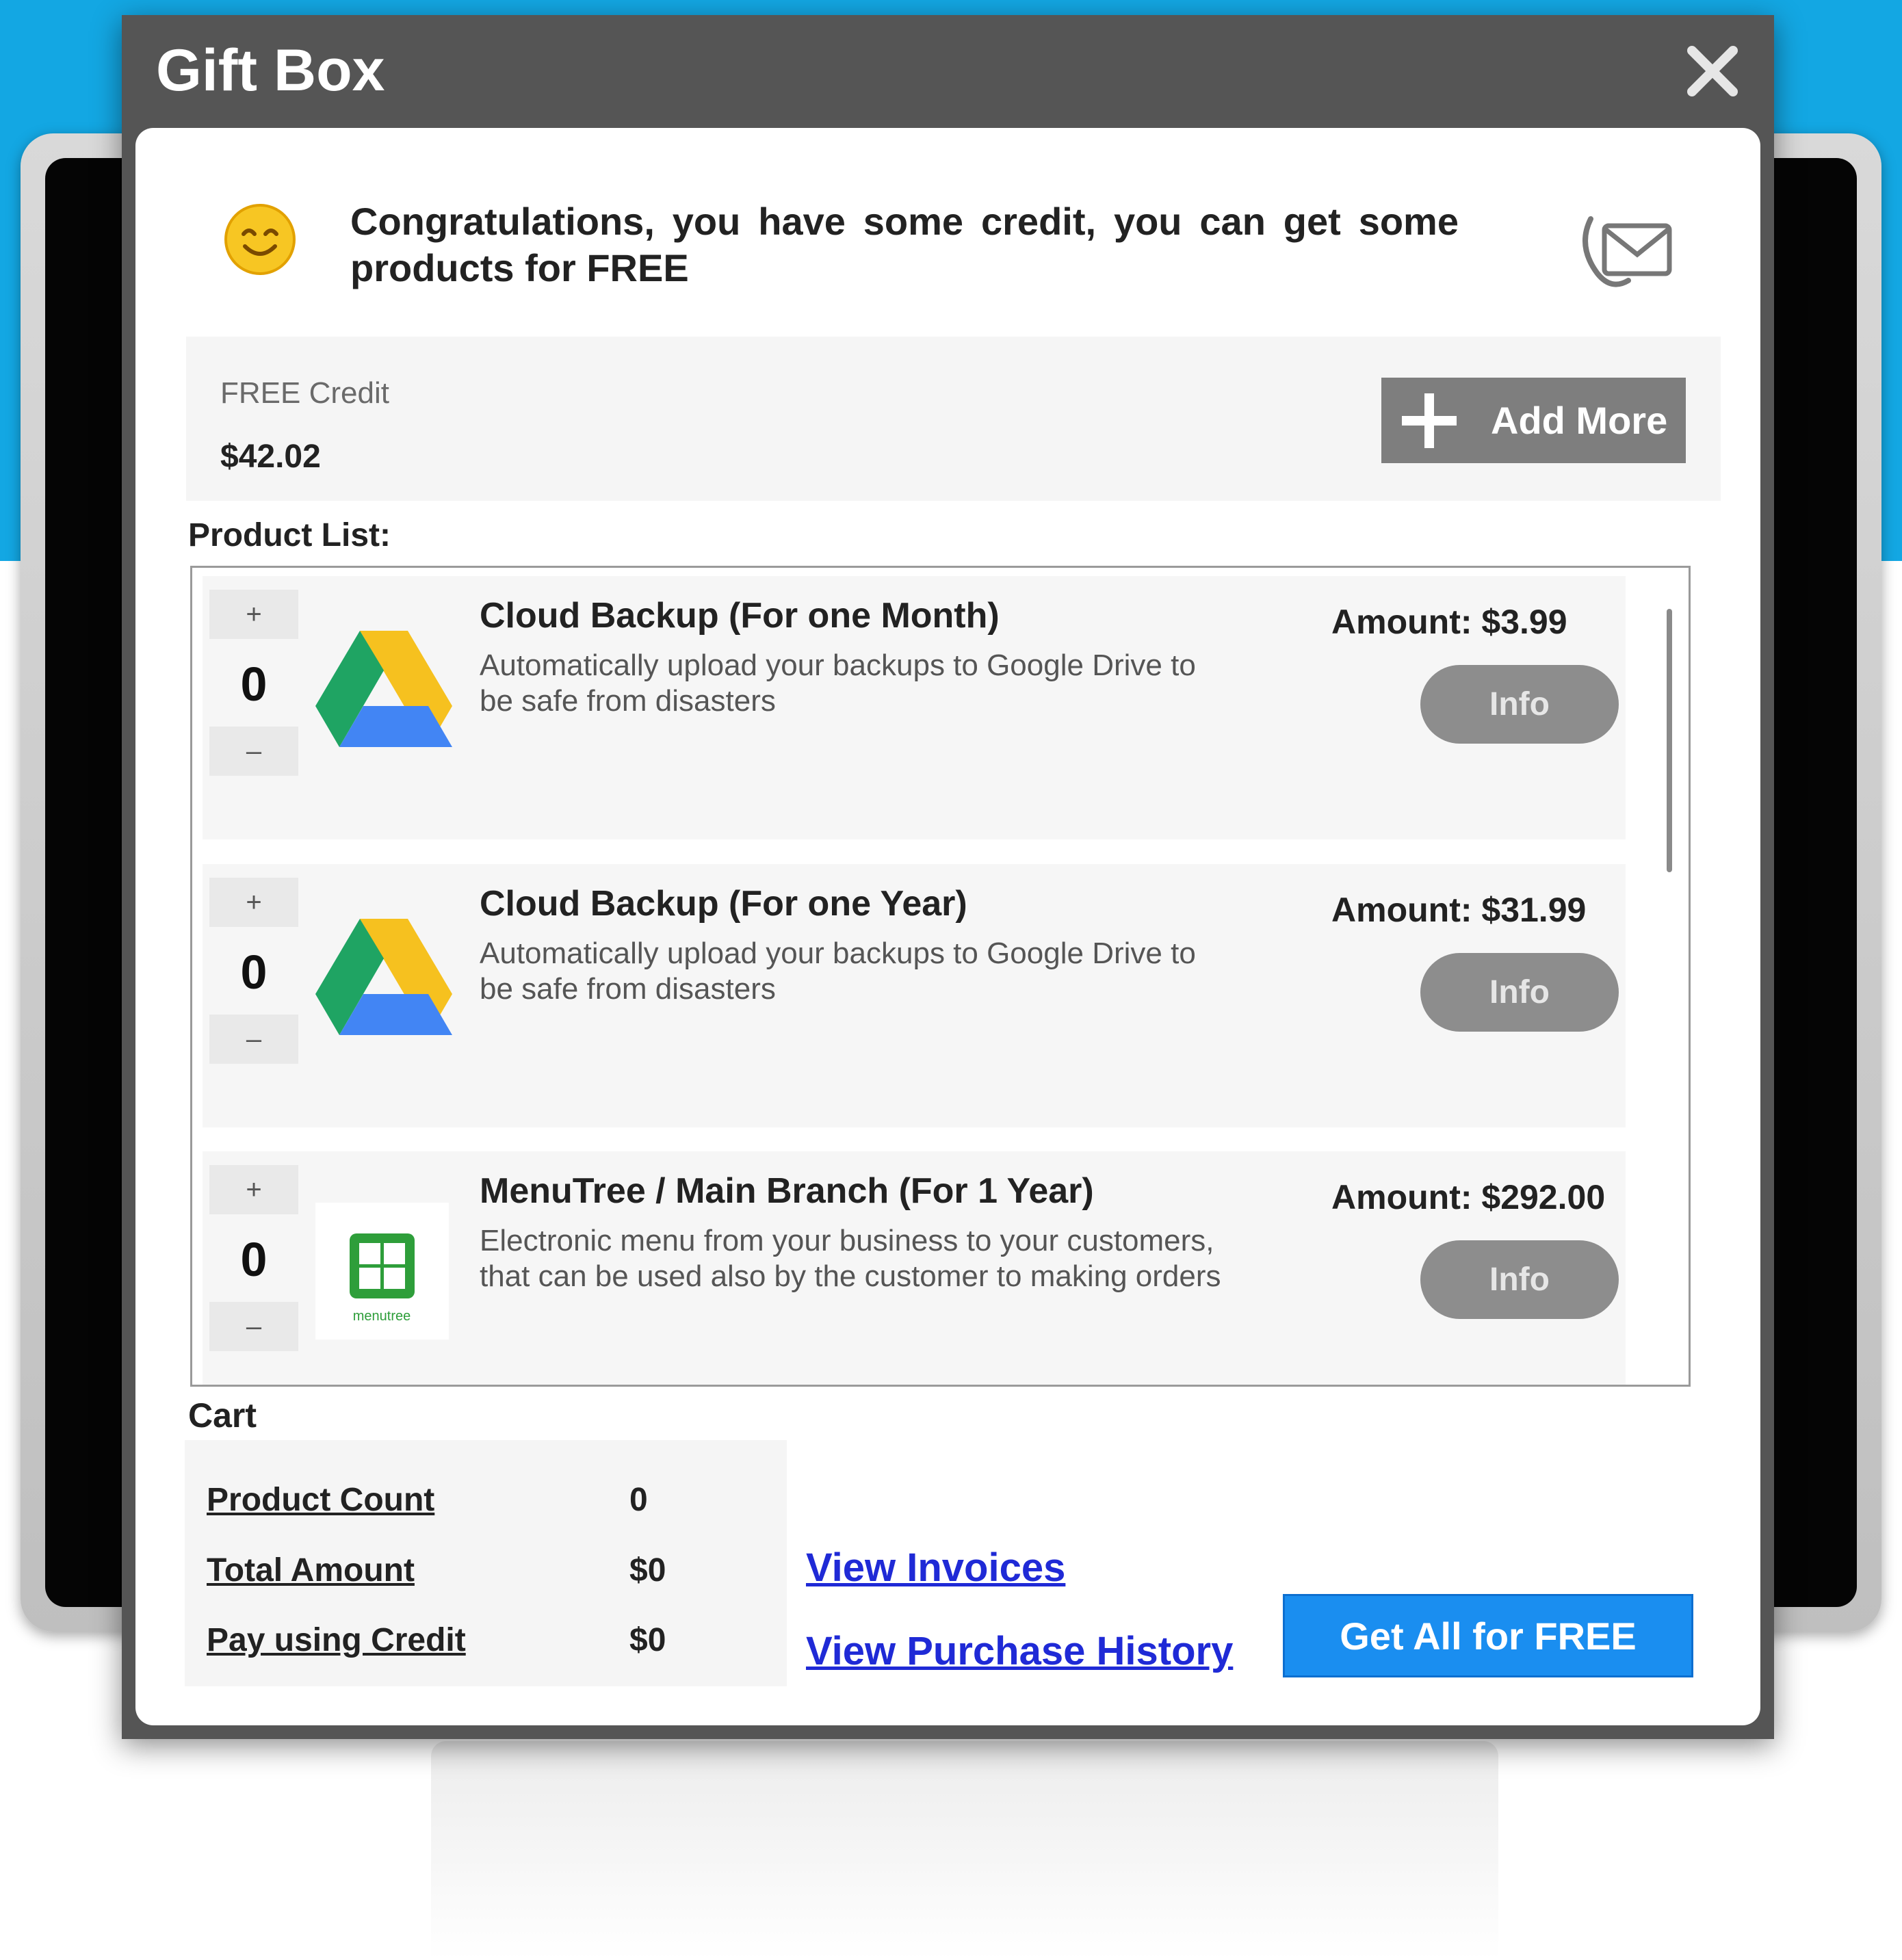  I want to click on total-amount-label: Total Amount, so click(311, 1570).